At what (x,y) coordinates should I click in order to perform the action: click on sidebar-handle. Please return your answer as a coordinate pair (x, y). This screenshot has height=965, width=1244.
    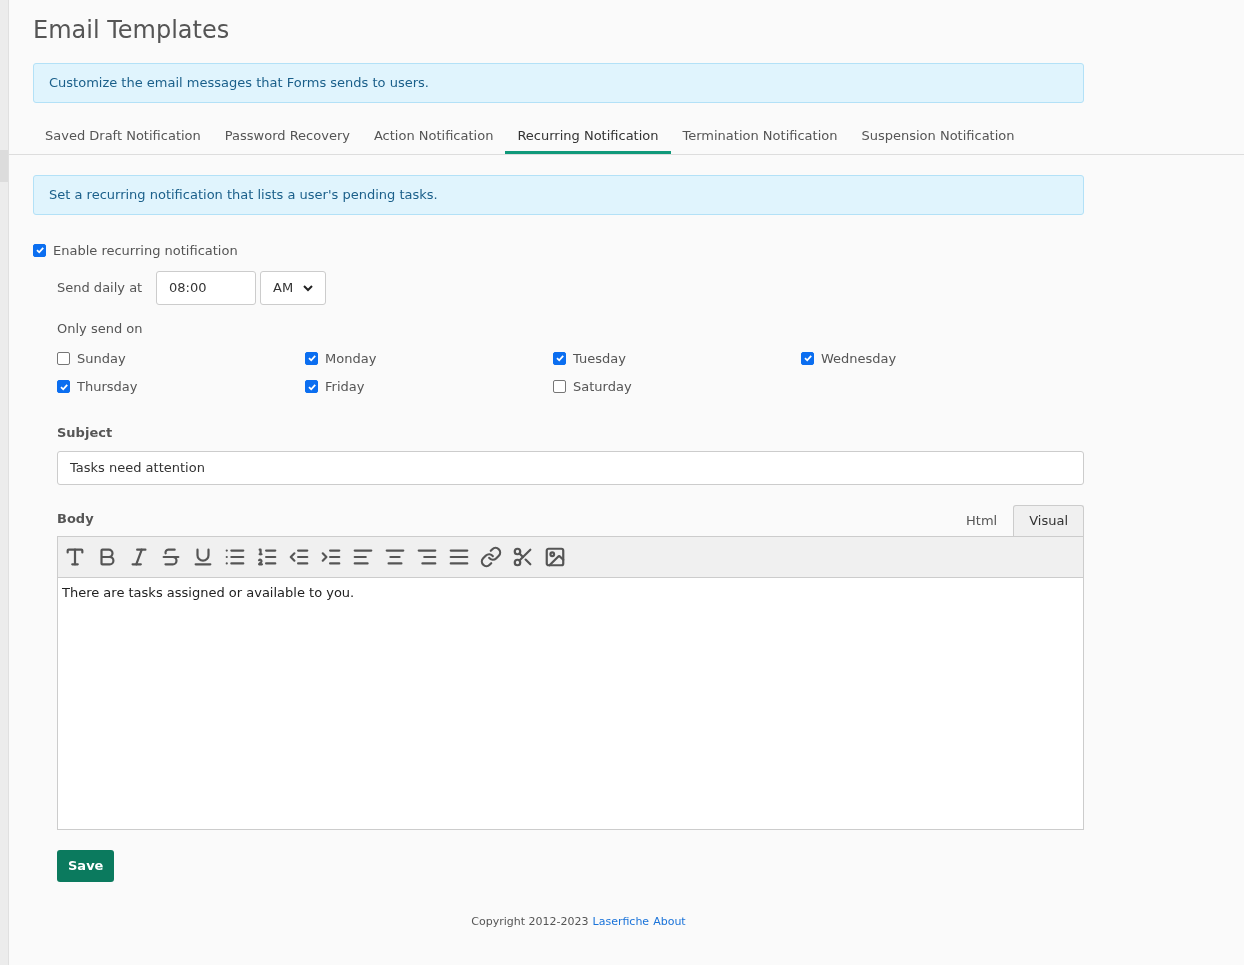
    Looking at the image, I should click on (4, 166).